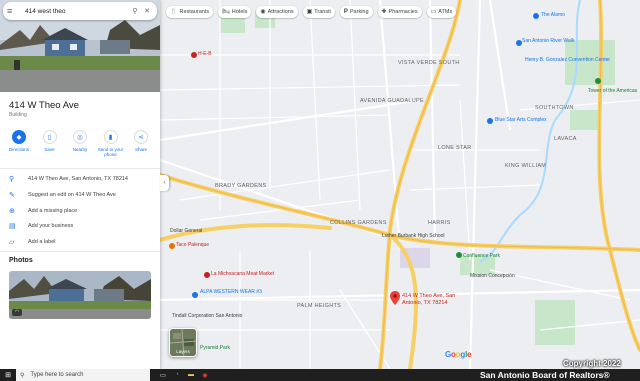  I want to click on address-row: ⚲ 414 W Theo Ave, San Antonio, TX 78214, so click(80, 179).